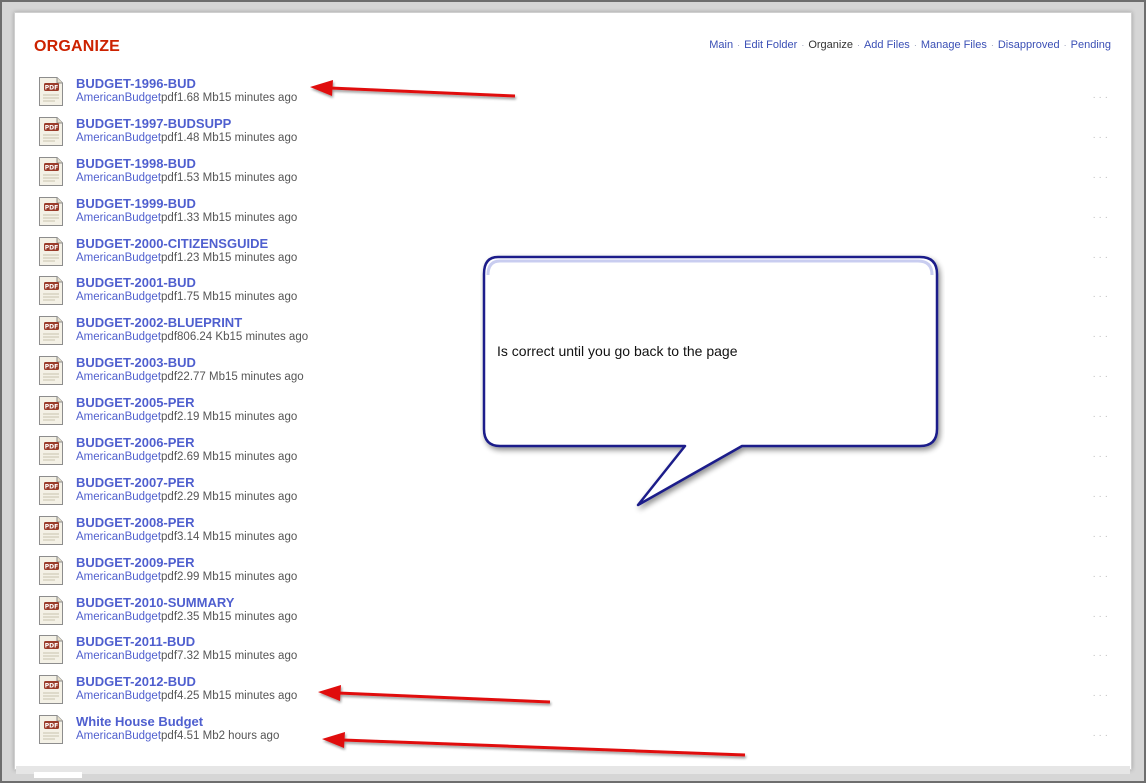 This screenshot has height=783, width=1146. I want to click on file-meta: AmericanBudgetpdf2.69 Mb15 minutes ago, so click(186, 457).